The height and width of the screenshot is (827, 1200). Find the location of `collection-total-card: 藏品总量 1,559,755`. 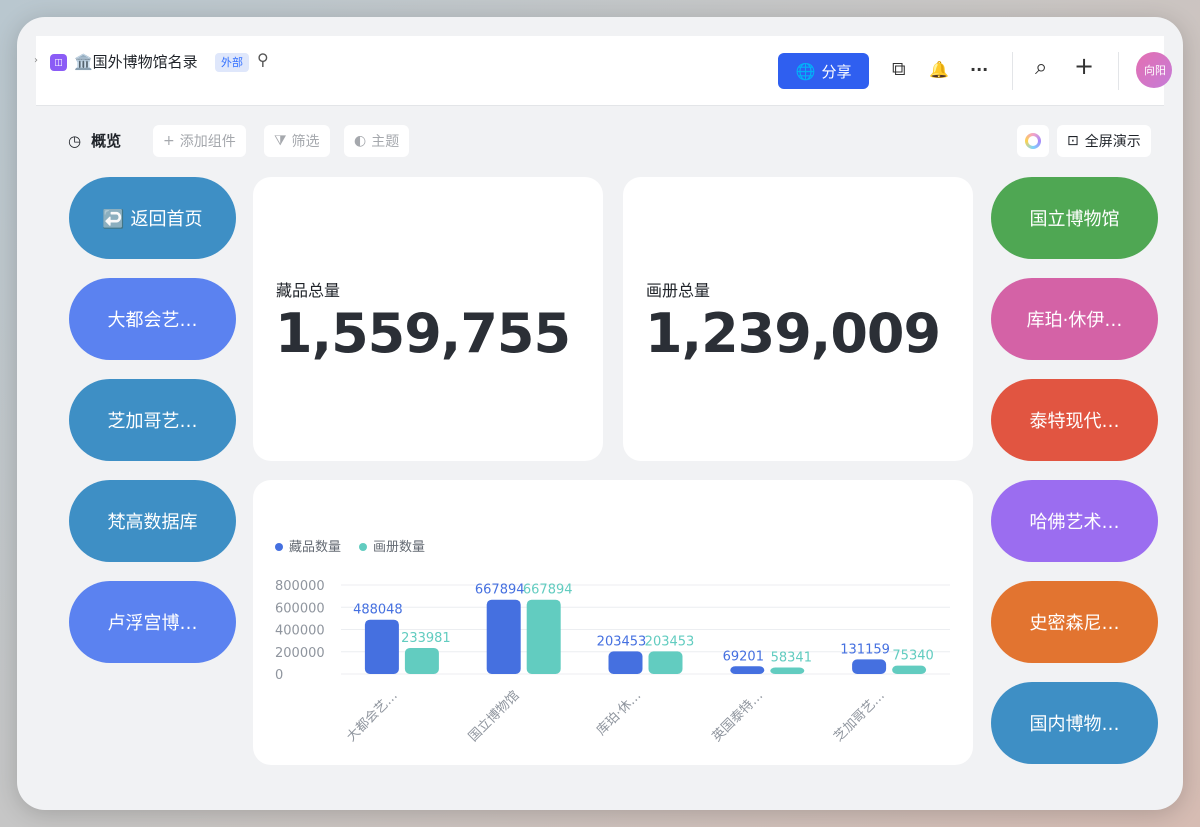

collection-total-card: 藏品总量 1,559,755 is located at coordinates (428, 319).